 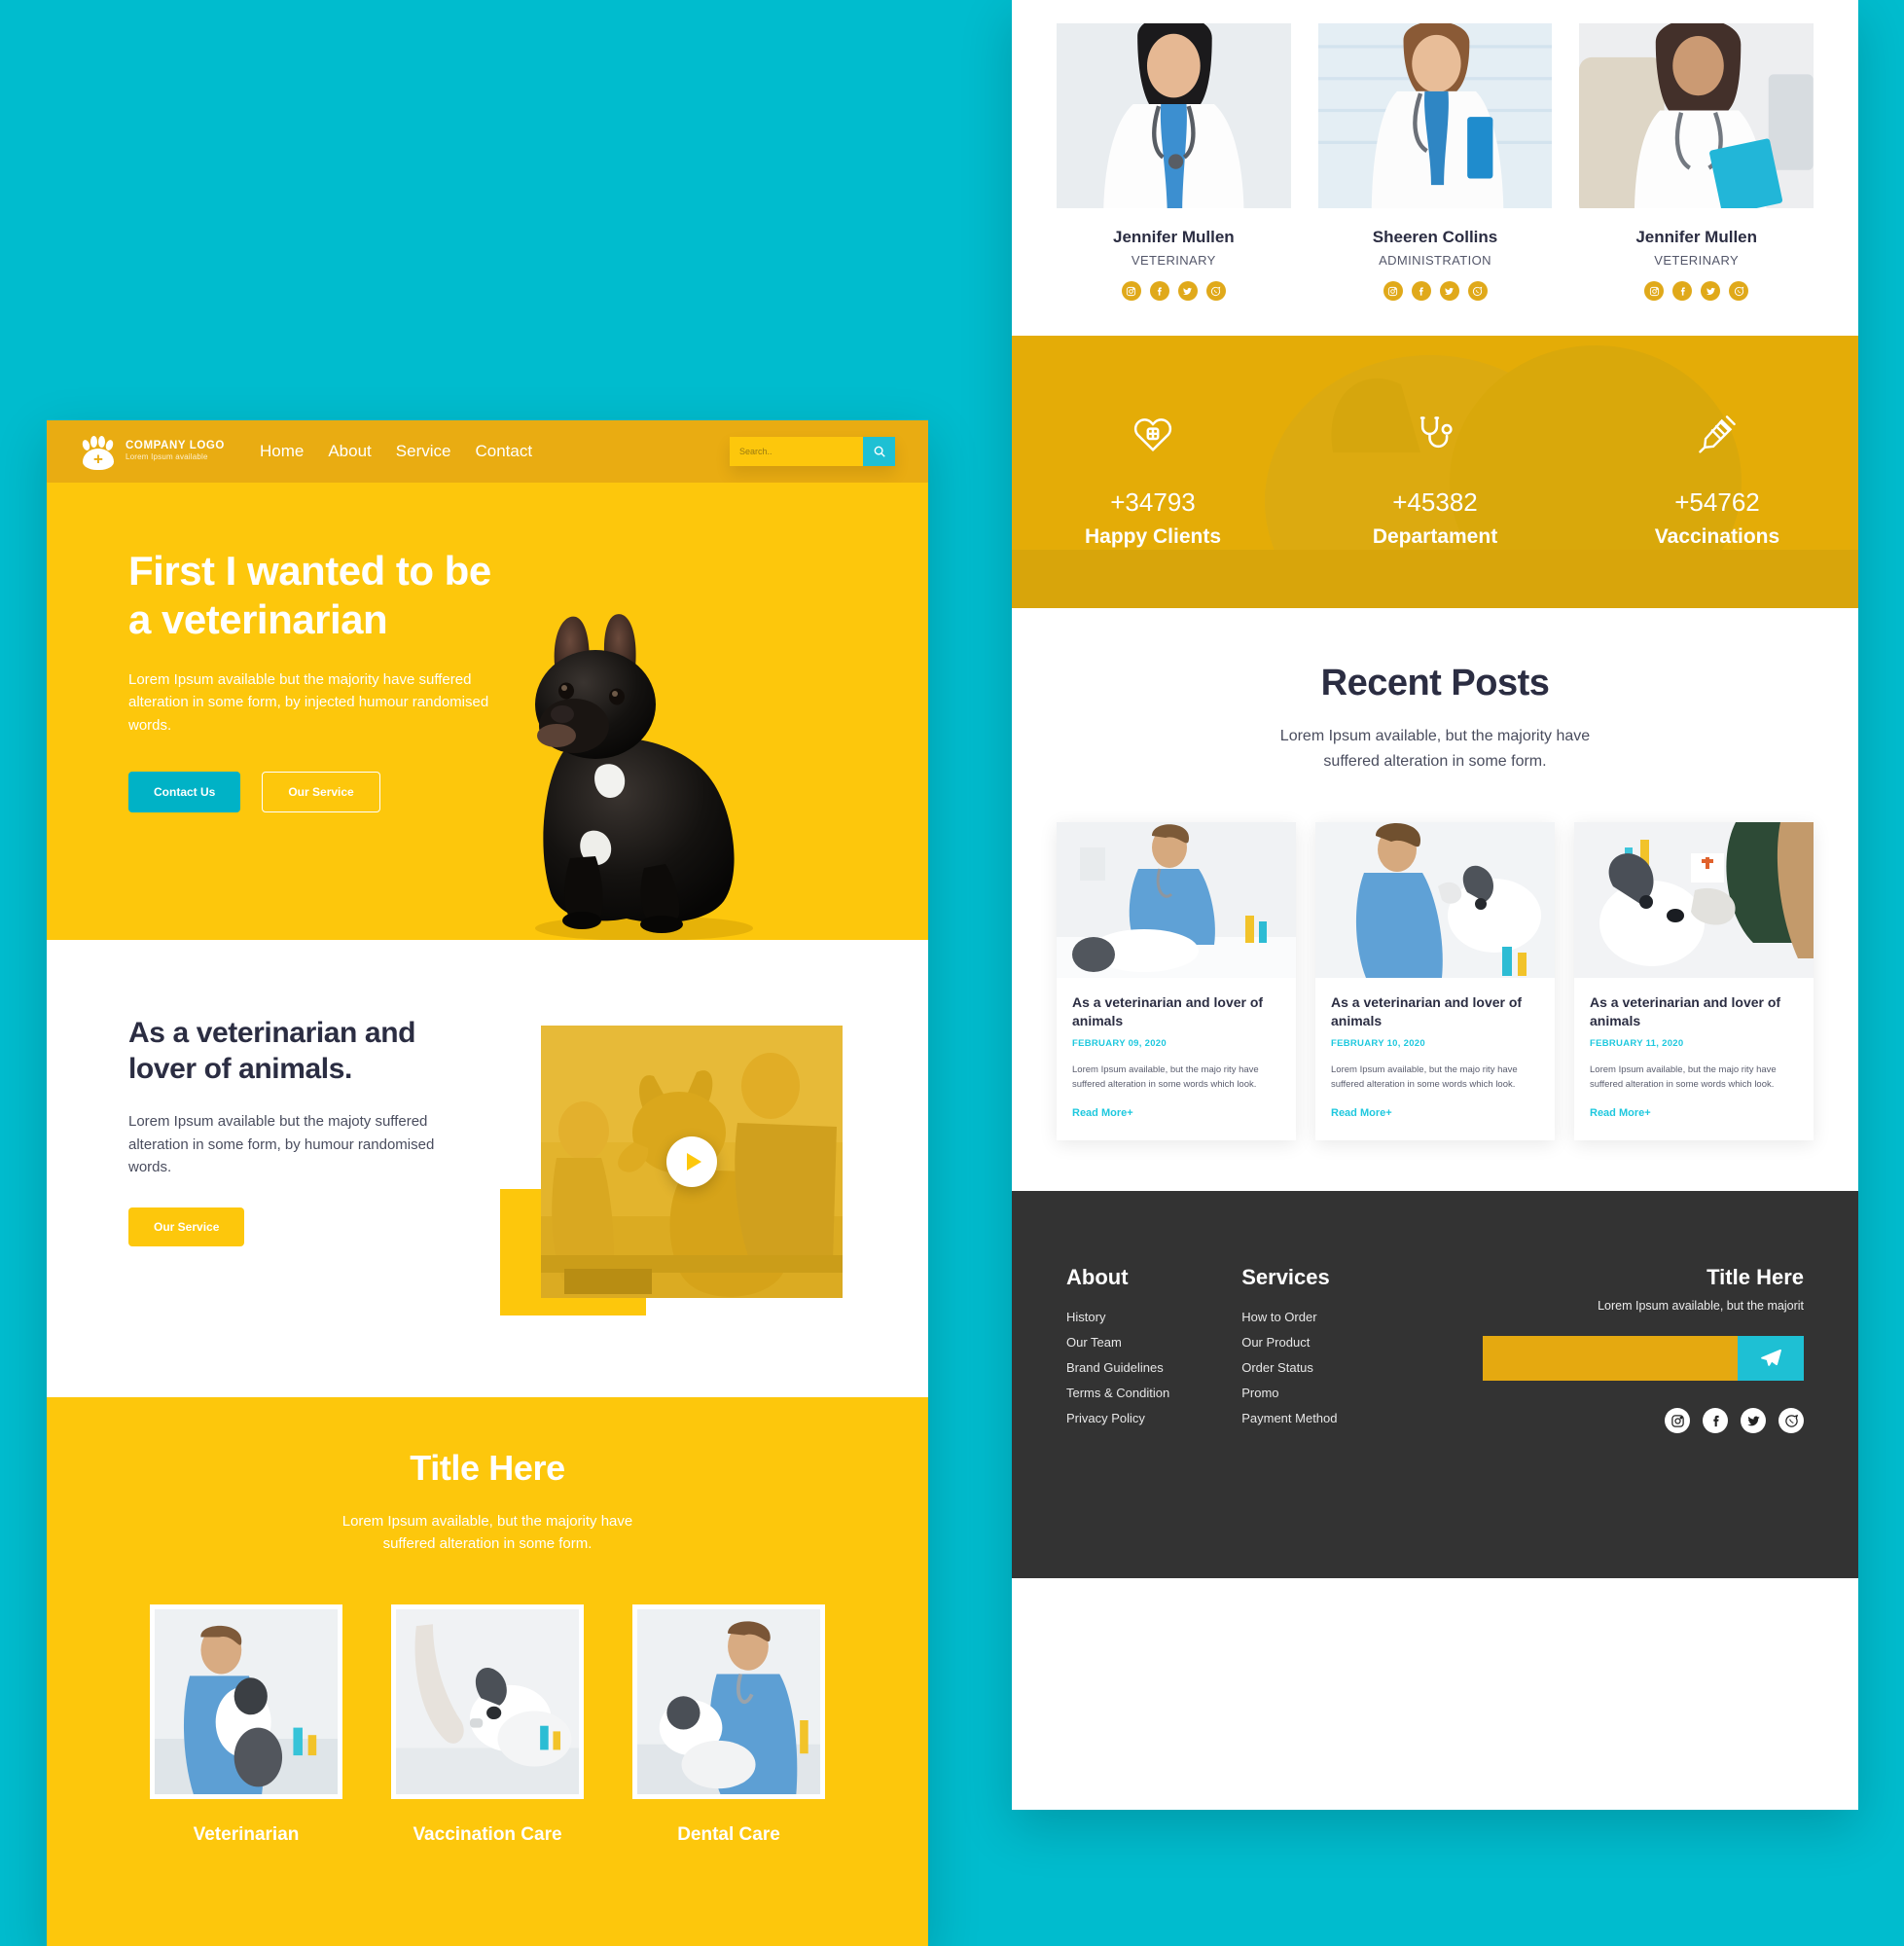 What do you see at coordinates (184, 791) in the screenshot?
I see `contact-us-button: Contact Us` at bounding box center [184, 791].